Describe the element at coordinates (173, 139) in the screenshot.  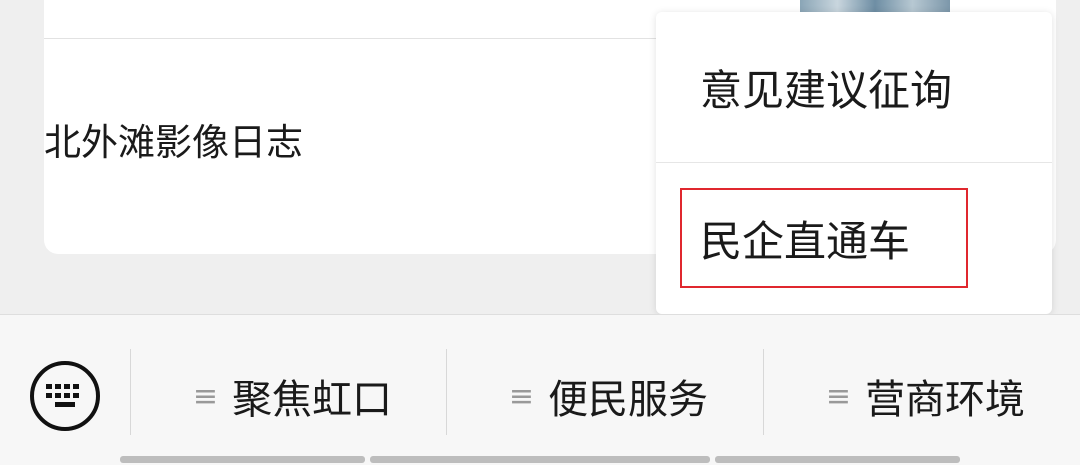
I see `article-title: 北外滩影像日志` at that location.